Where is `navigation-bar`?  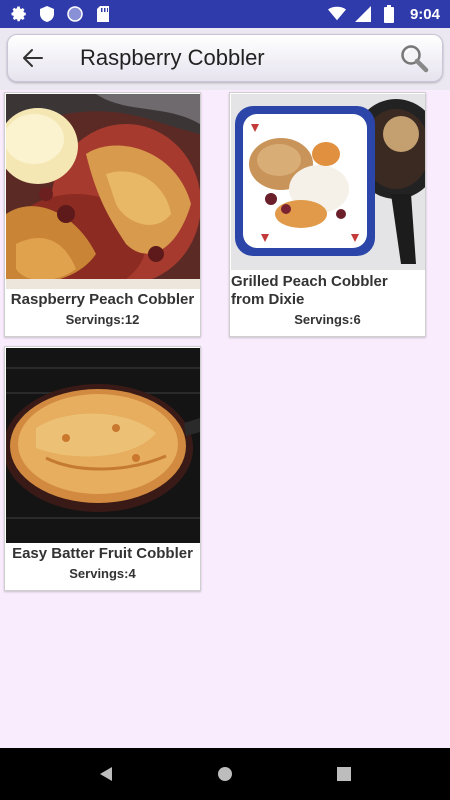 navigation-bar is located at coordinates (225, 774).